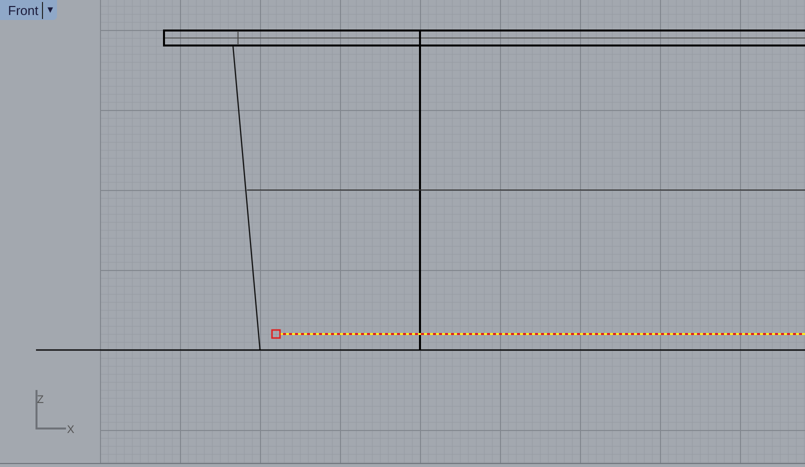  Describe the element at coordinates (50, 10) in the screenshot. I see `dropdown-icon: ▾` at that location.